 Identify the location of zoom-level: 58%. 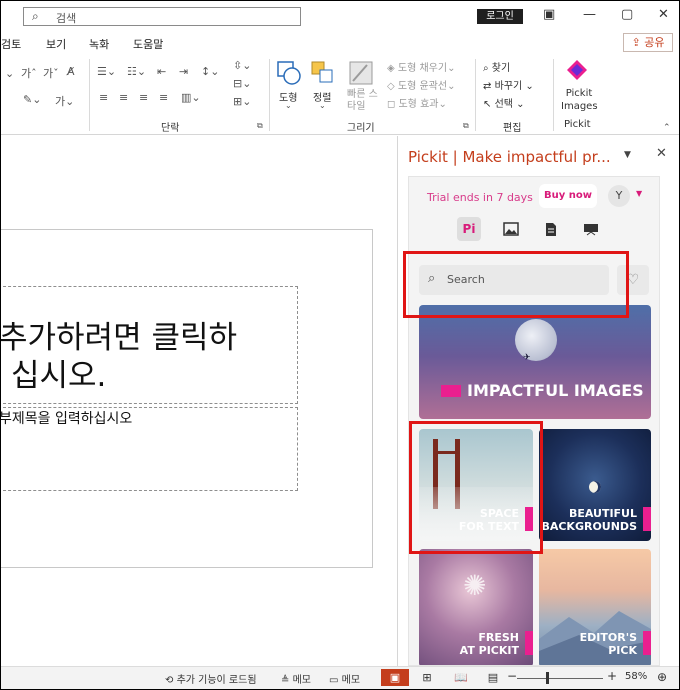
(636, 676).